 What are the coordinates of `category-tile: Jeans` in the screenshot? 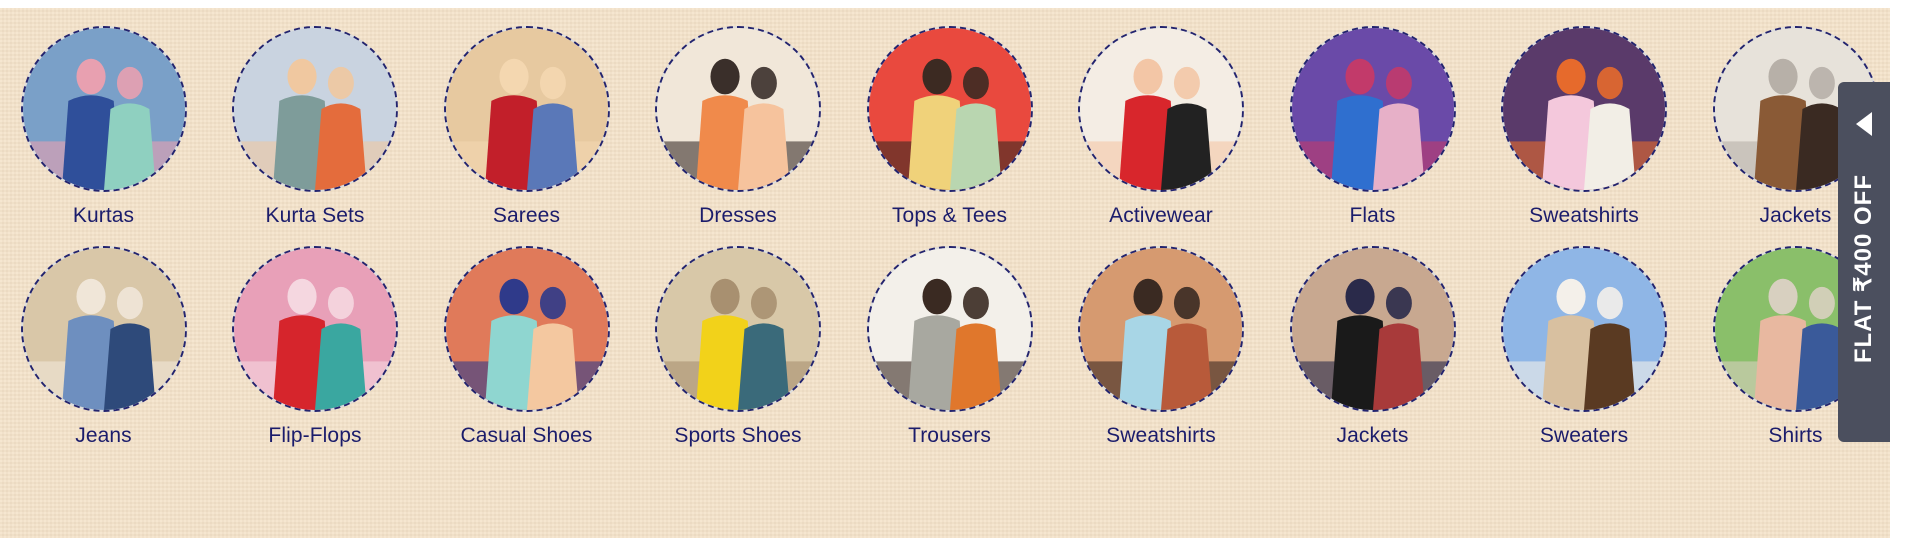 It's located at (104, 339).